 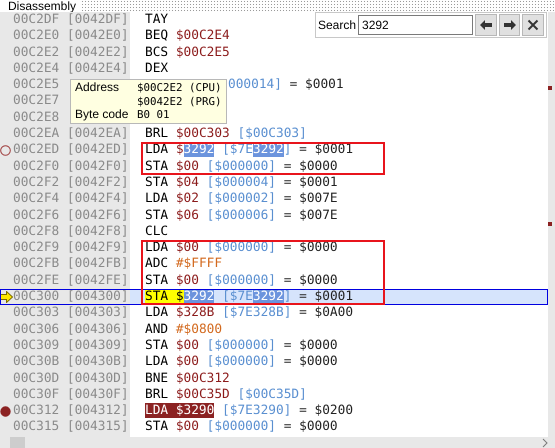 What do you see at coordinates (416, 25) in the screenshot?
I see `search-field: 3292` at bounding box center [416, 25].